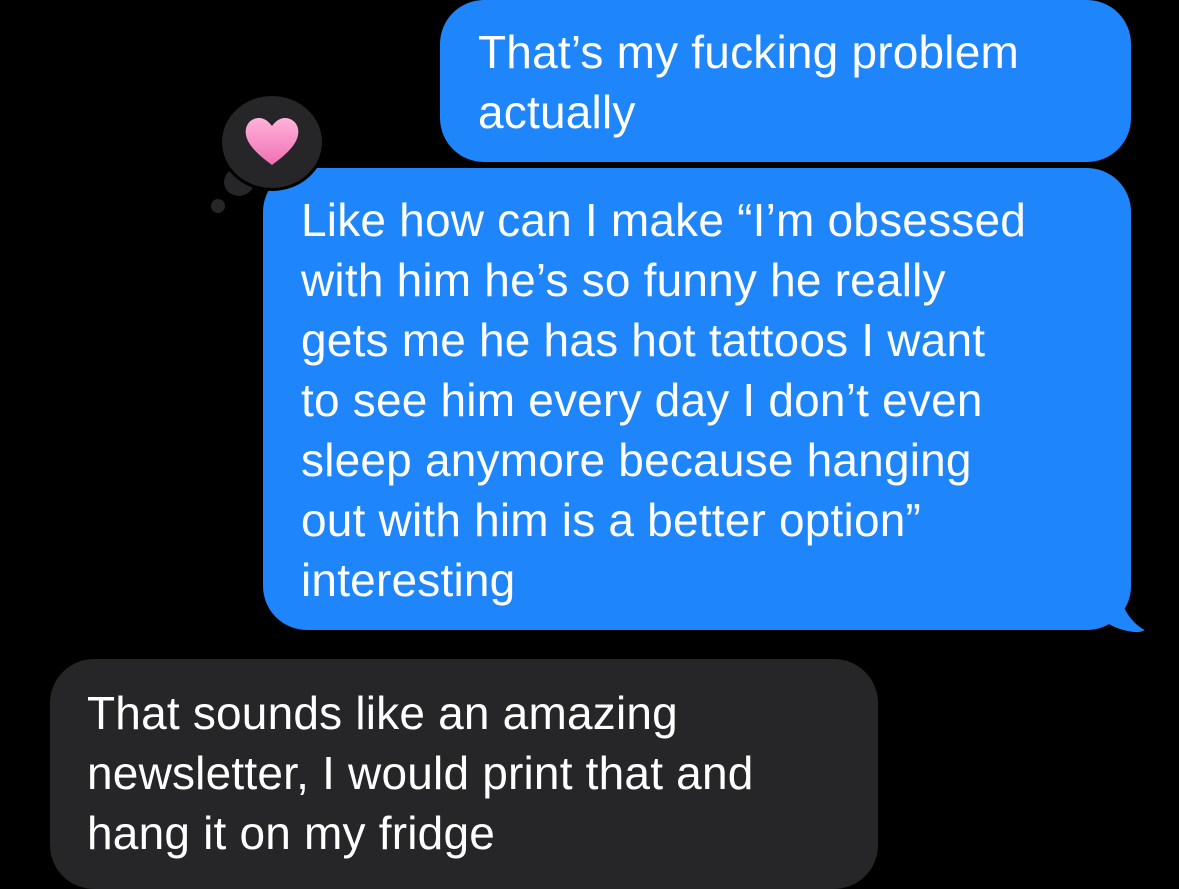 This screenshot has width=1179, height=889. I want to click on tapback-tail-dot, so click(218, 206).